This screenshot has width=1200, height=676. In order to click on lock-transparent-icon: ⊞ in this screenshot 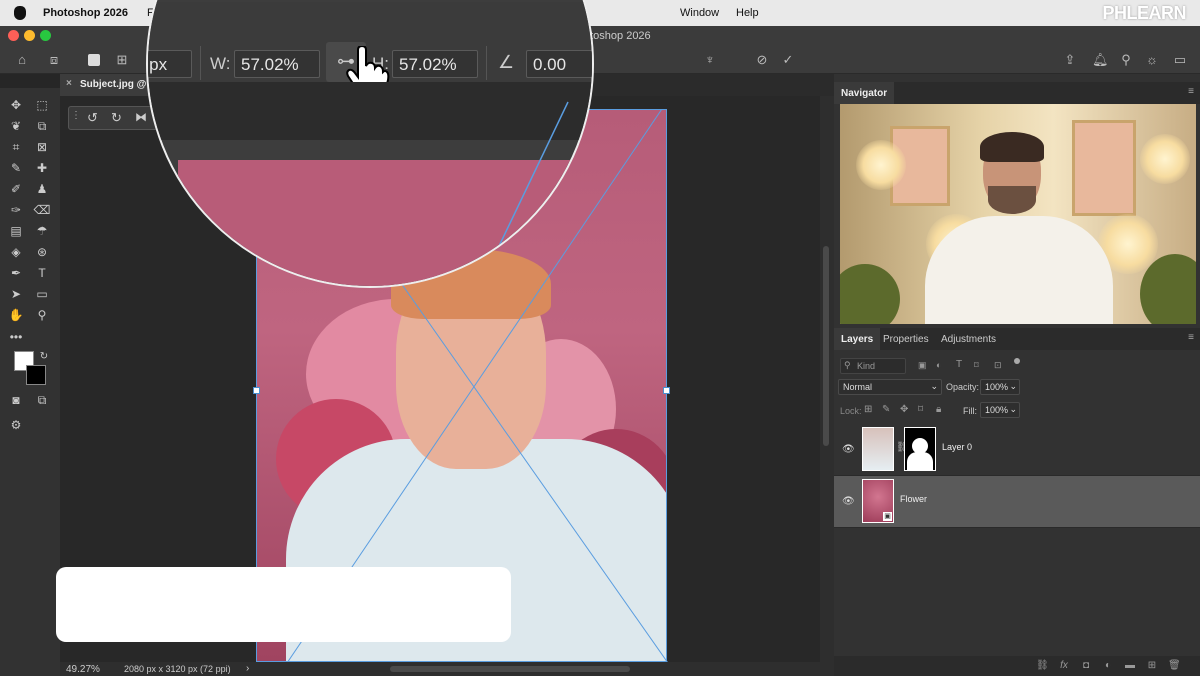, I will do `click(868, 409)`.